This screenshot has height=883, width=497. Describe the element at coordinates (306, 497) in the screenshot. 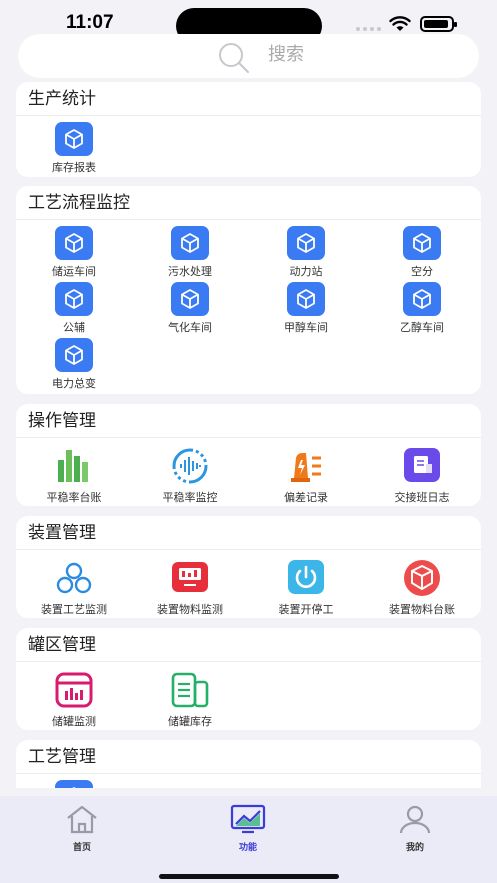

I see `item-label: 偏差记录` at that location.